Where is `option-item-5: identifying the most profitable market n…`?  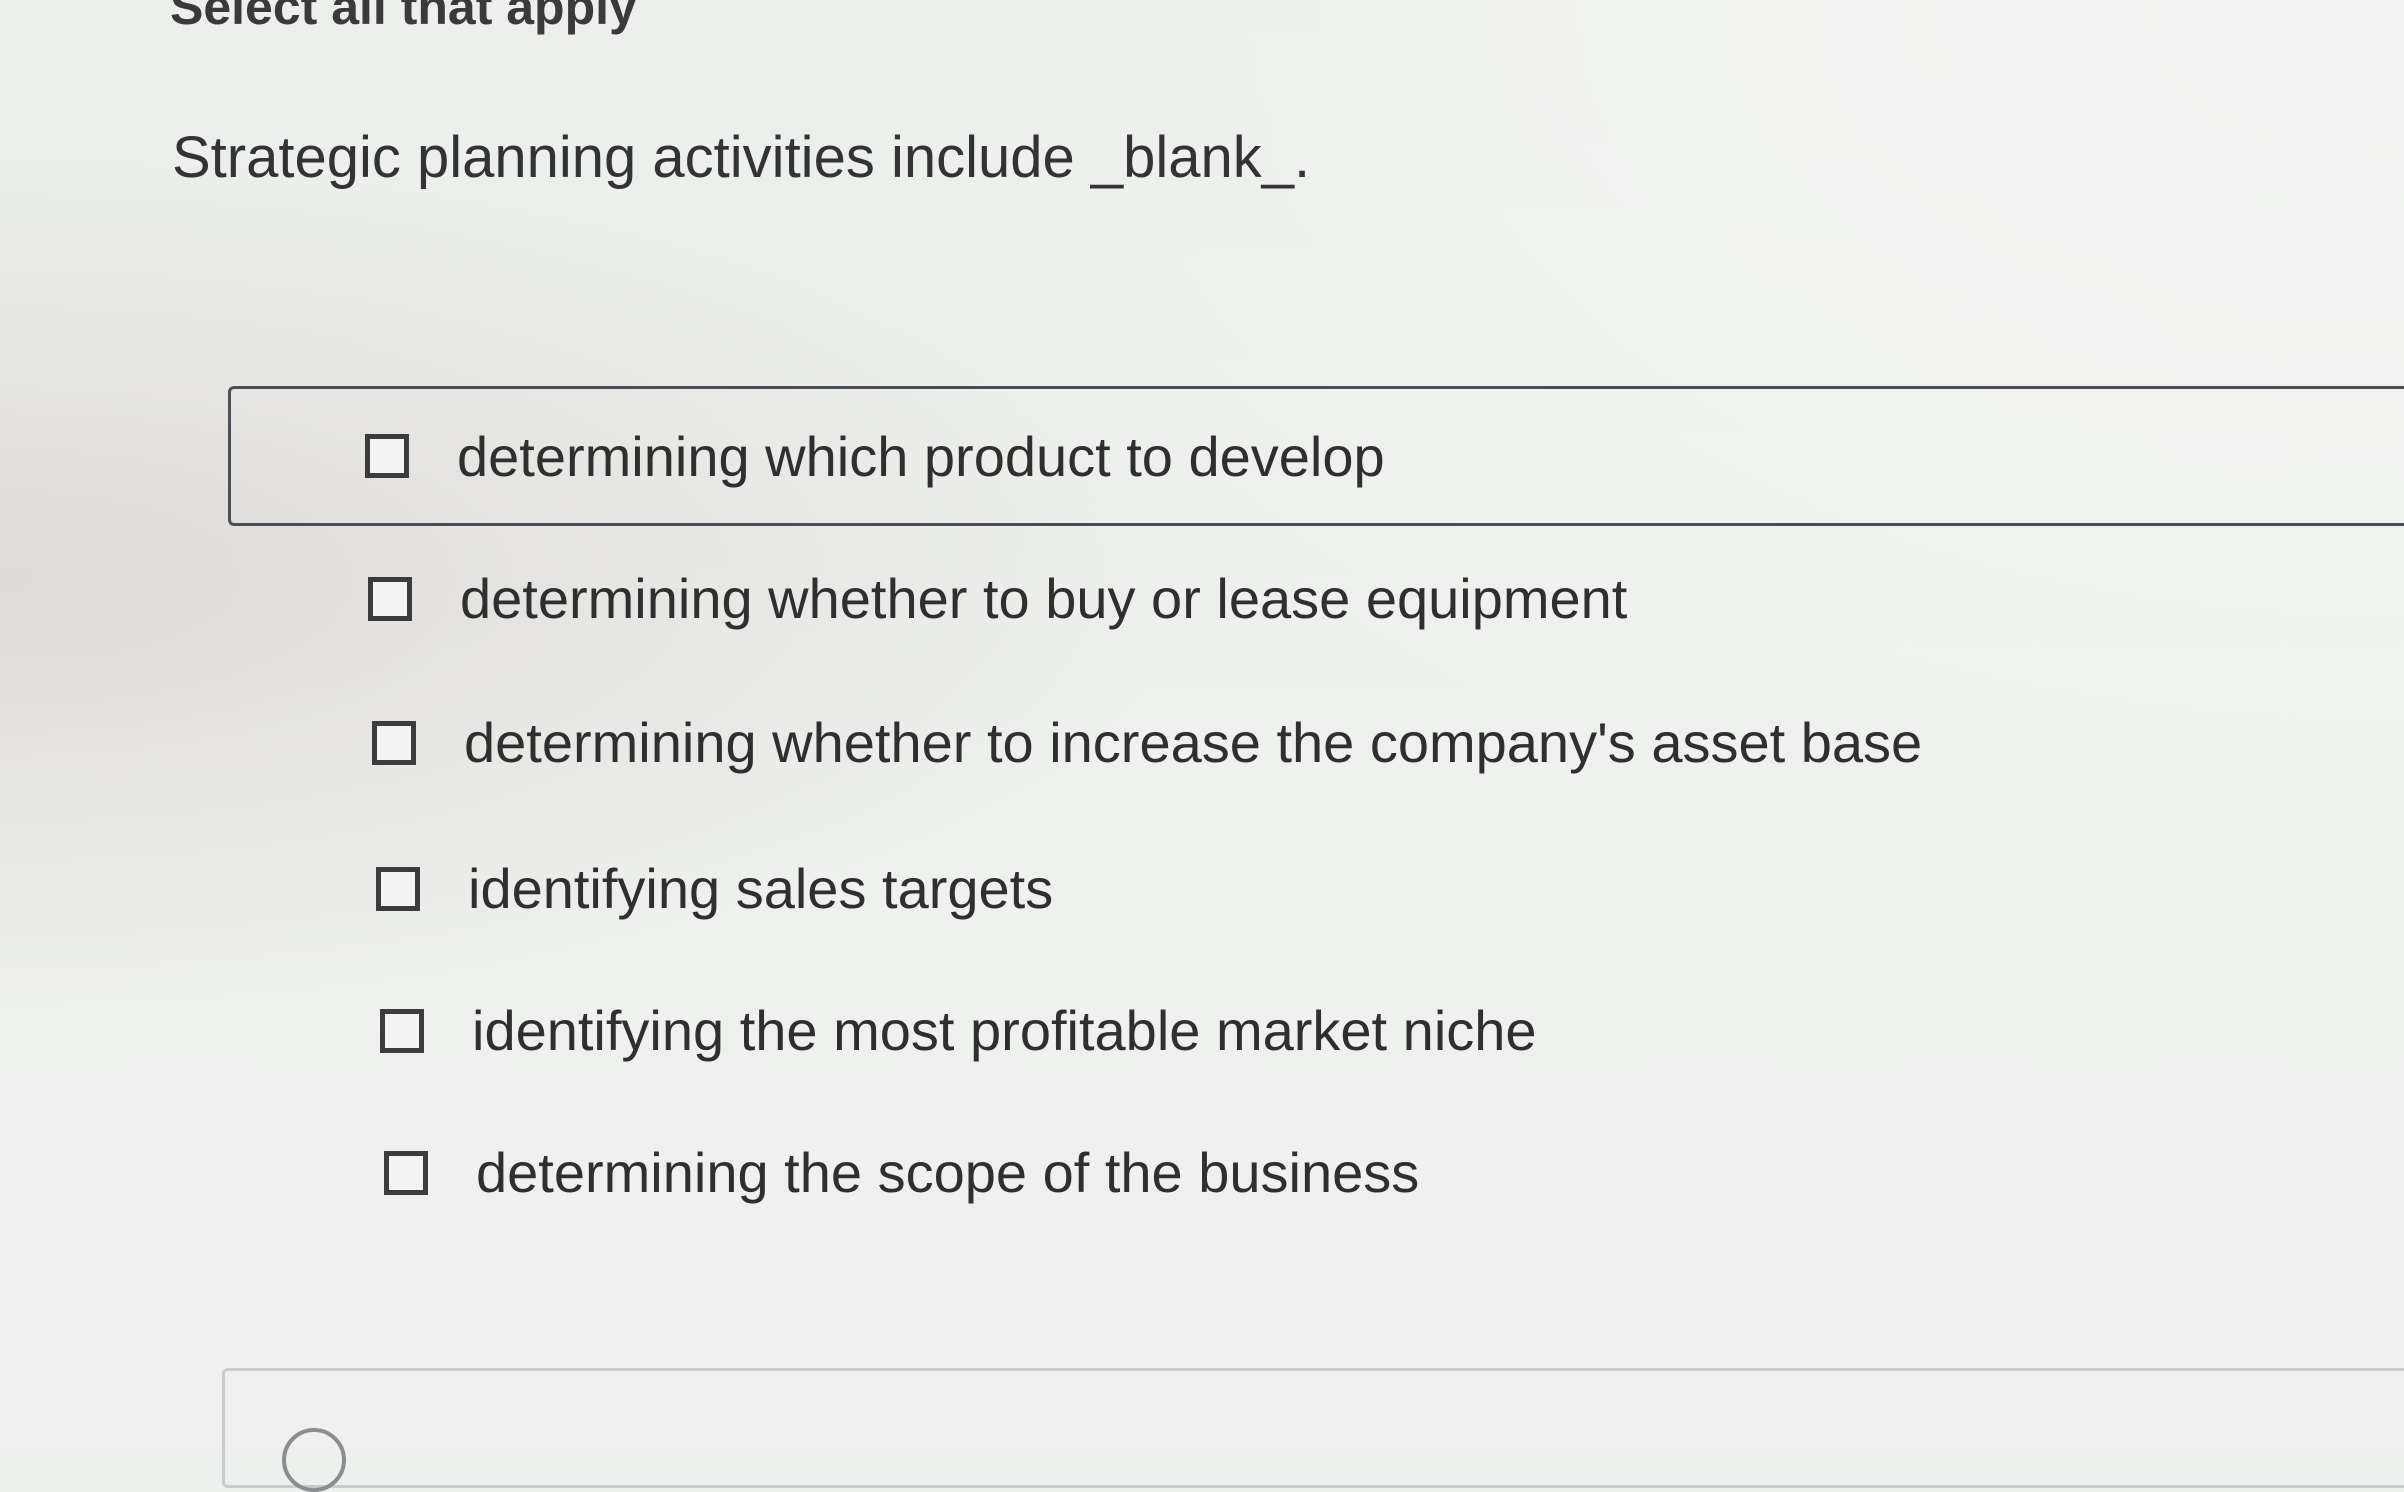
option-item-5: identifying the most profitable market n… is located at coordinates (958, 1030).